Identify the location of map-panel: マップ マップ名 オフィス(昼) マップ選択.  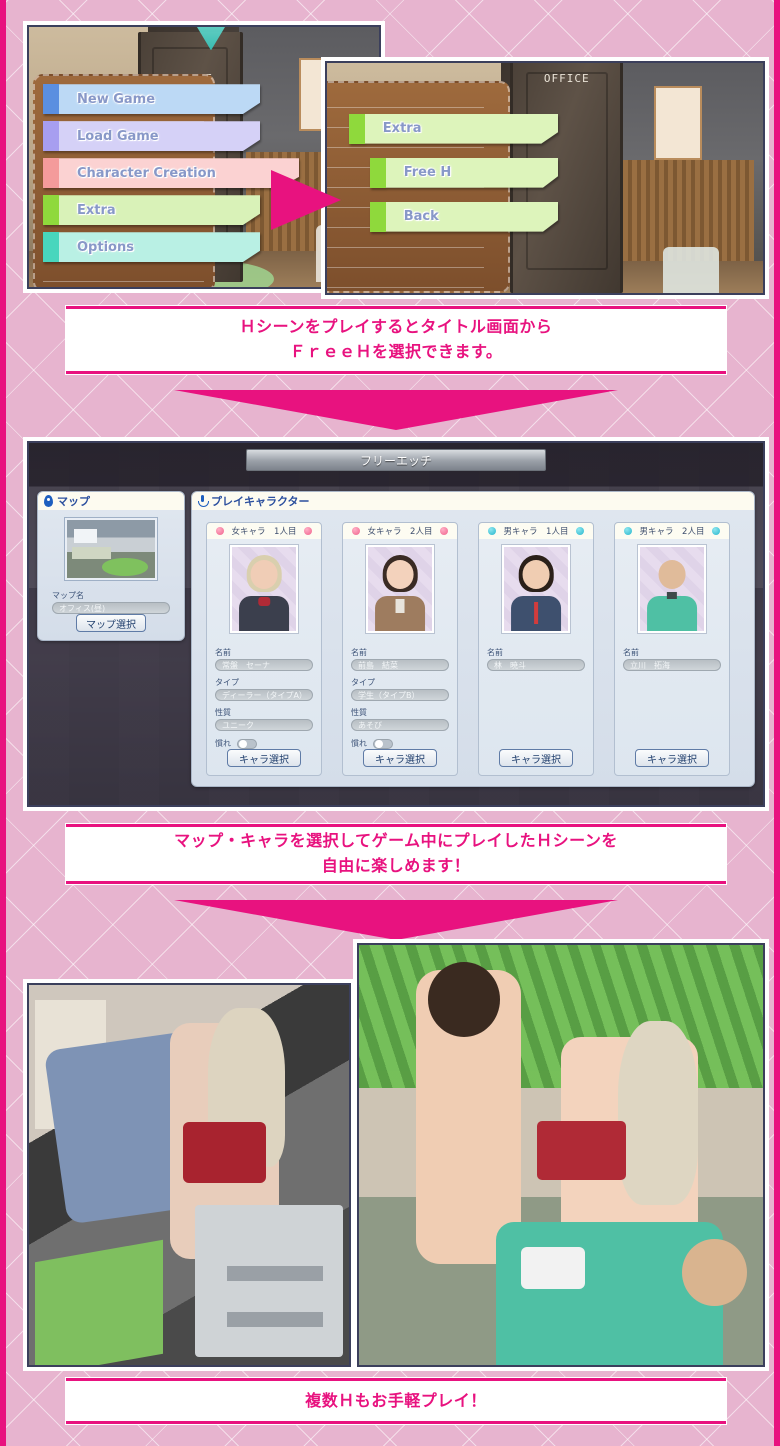
(111, 566).